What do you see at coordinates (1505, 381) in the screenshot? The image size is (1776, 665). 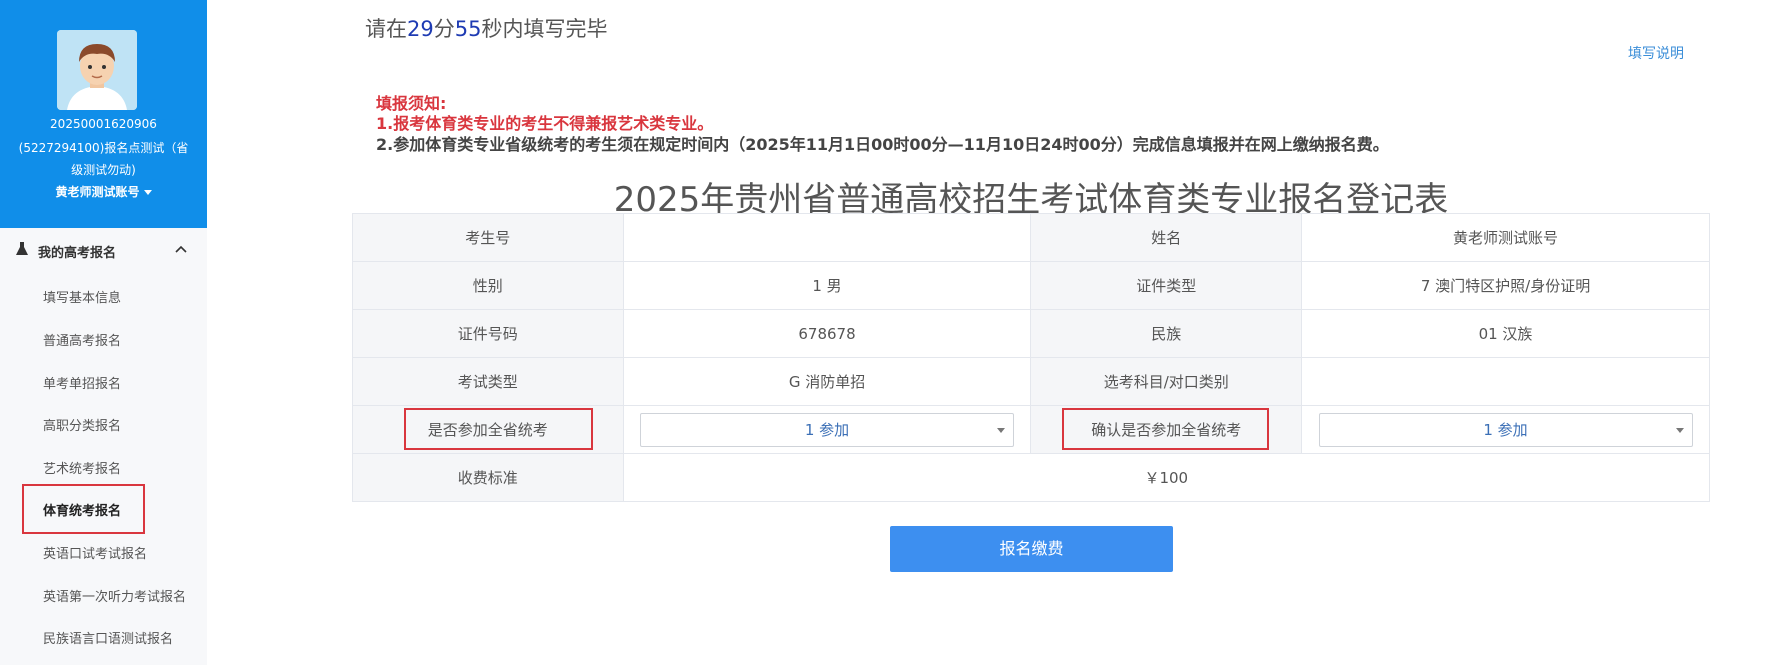 I see `value-elective-subject` at bounding box center [1505, 381].